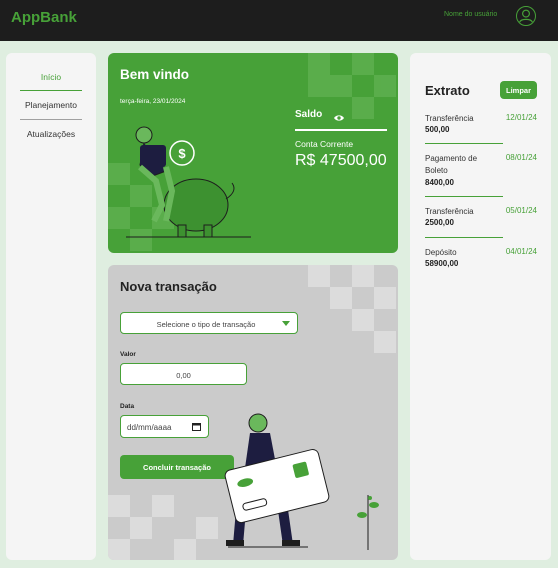 The image size is (558, 568). Describe the element at coordinates (324, 144) in the screenshot. I see `account-type: Conta Corrente` at that location.